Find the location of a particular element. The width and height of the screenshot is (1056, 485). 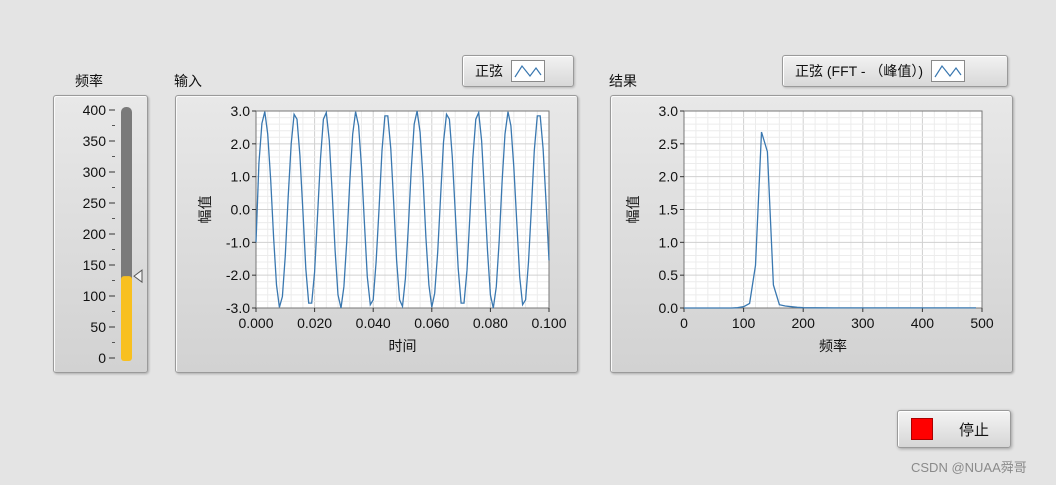

frequency-slider: 400 350 300 250 200 150 100 50 0 is located at coordinates (100, 234).